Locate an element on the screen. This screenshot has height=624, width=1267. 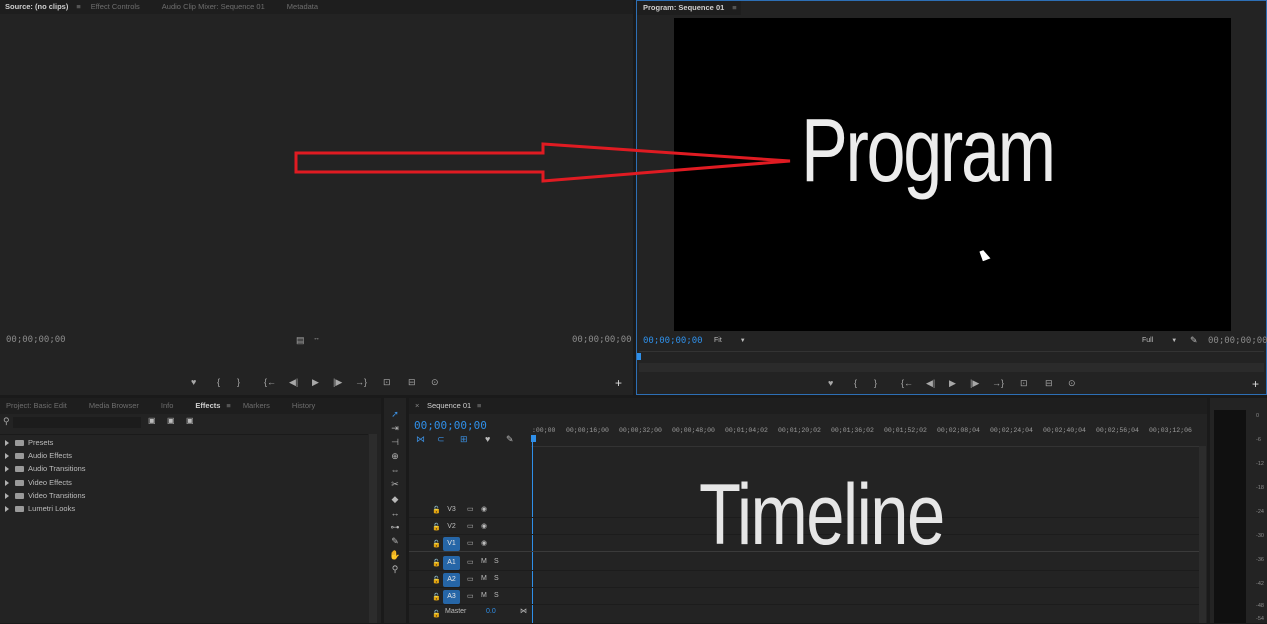
master-end-icon: ⋈ is located at coordinates (523, 611).